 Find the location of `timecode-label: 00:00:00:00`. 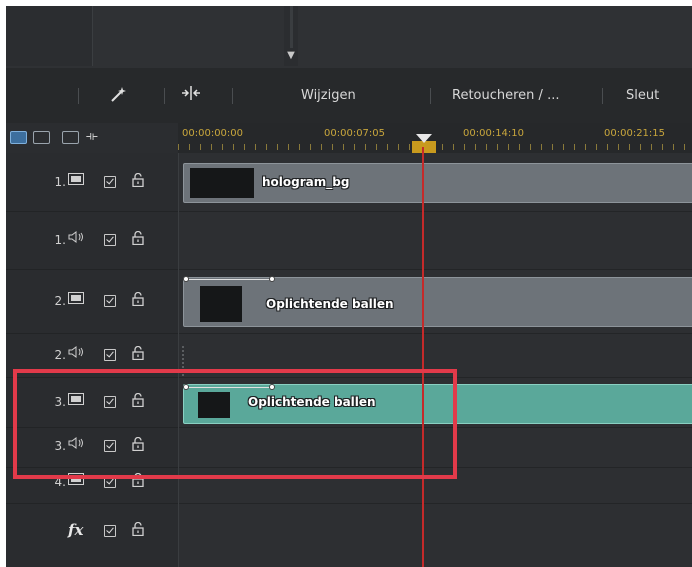

timecode-label: 00:00:00:00 is located at coordinates (213, 133).